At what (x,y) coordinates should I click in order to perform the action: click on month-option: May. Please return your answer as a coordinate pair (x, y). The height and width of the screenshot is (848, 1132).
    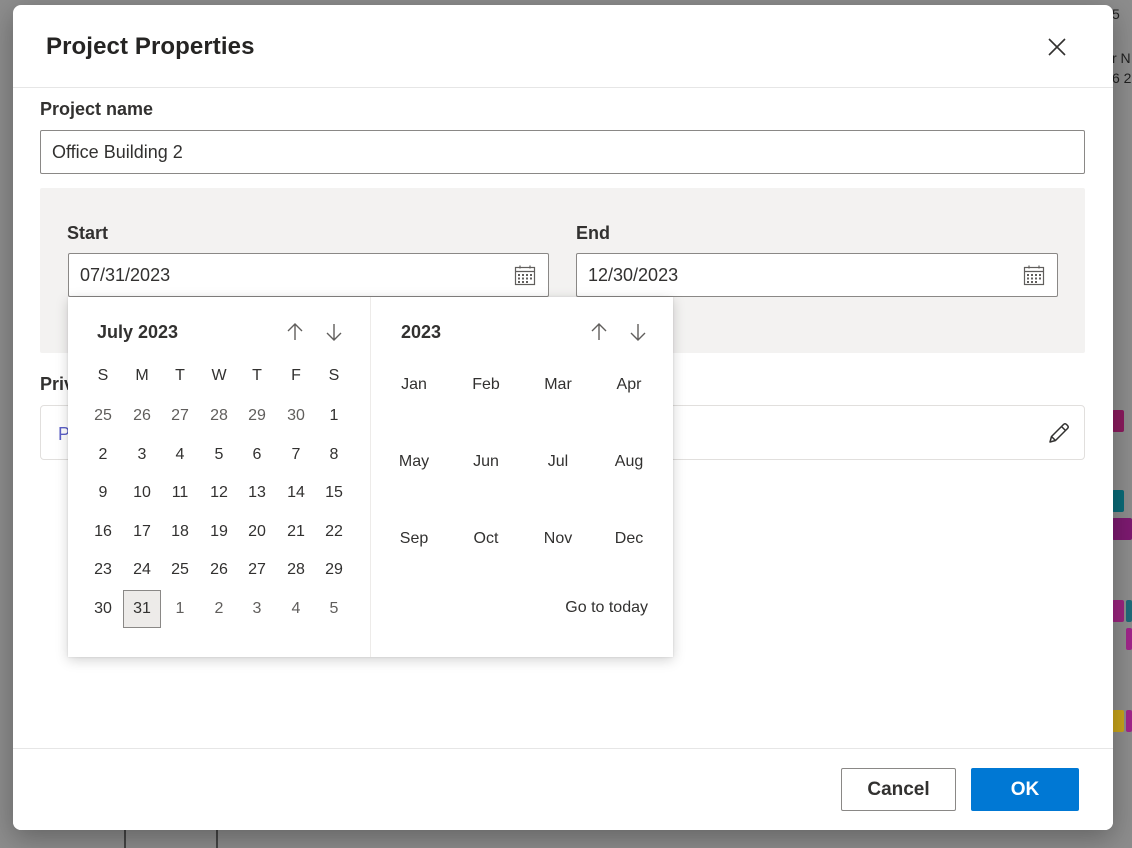
    Looking at the image, I should click on (414, 462).